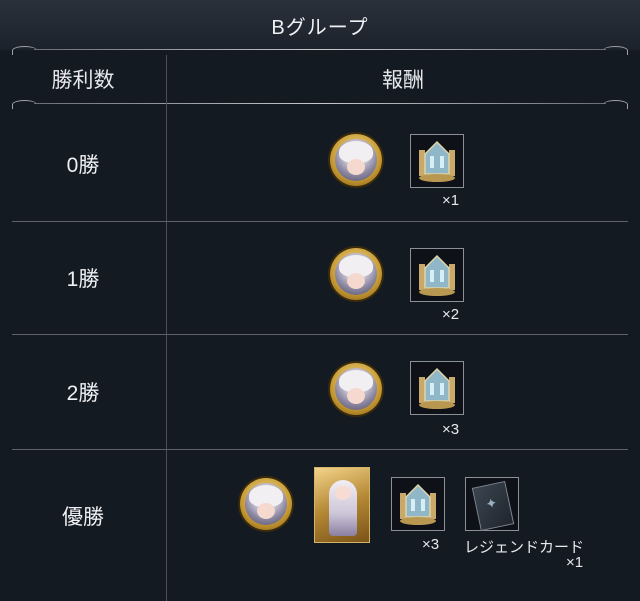 The height and width of the screenshot is (601, 640). Describe the element at coordinates (83, 517) in the screenshot. I see `wins-cell: 優勝` at that location.